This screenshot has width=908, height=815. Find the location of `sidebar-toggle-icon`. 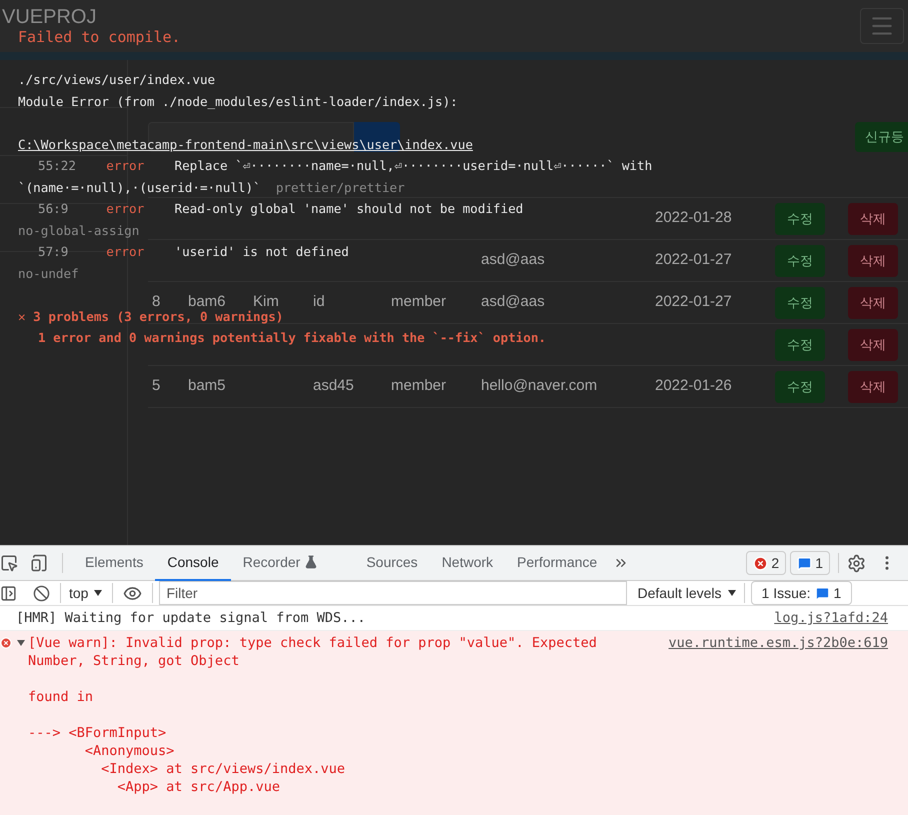

sidebar-toggle-icon is located at coordinates (8, 593).